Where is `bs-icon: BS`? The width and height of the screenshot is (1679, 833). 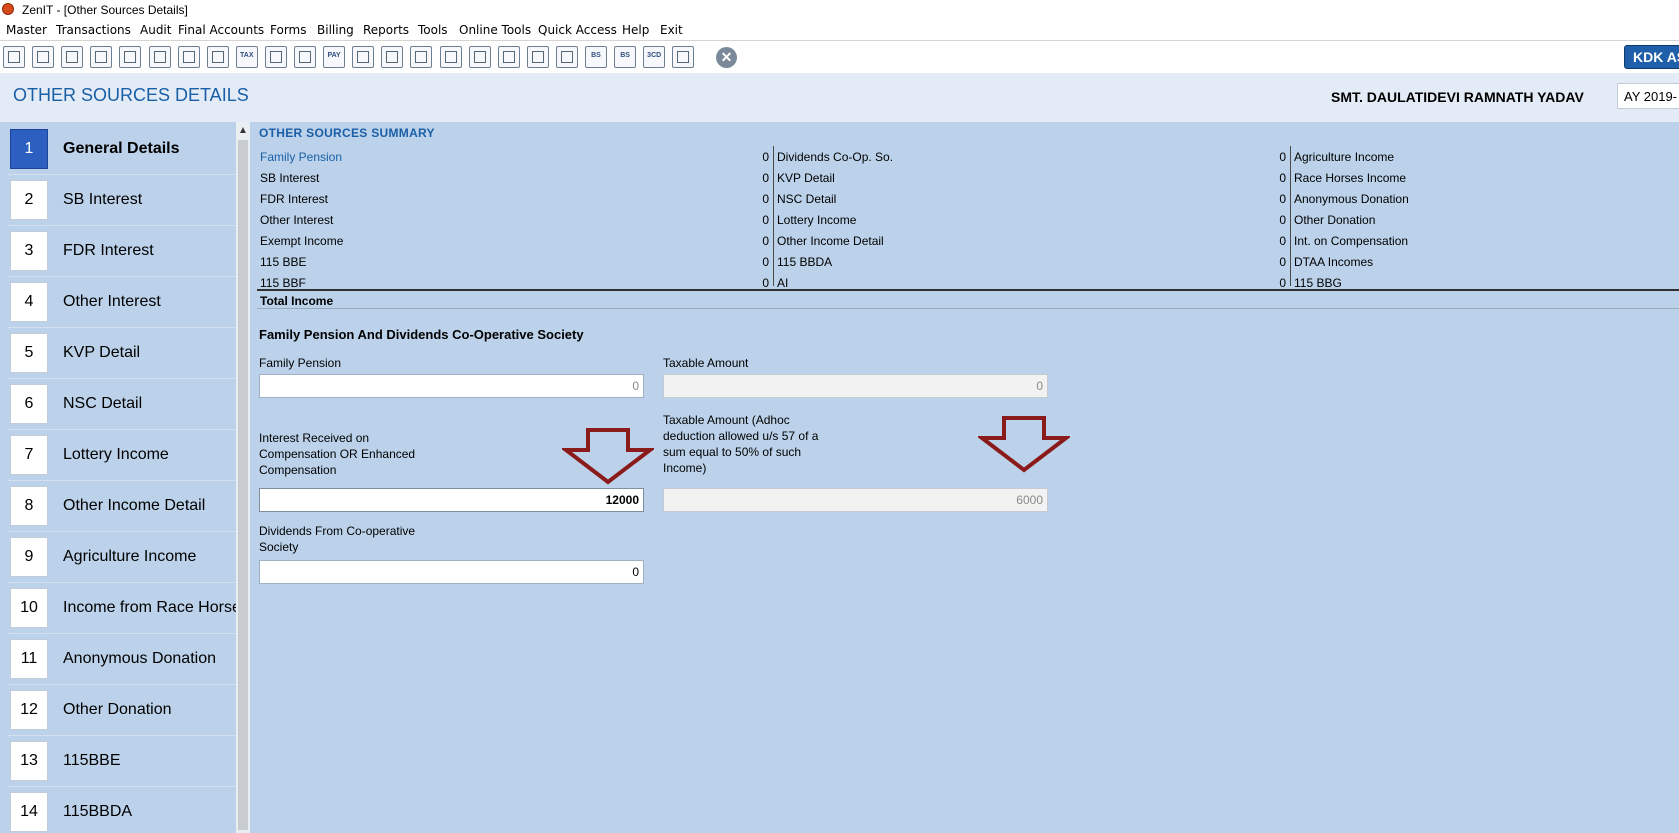 bs-icon: BS is located at coordinates (596, 57).